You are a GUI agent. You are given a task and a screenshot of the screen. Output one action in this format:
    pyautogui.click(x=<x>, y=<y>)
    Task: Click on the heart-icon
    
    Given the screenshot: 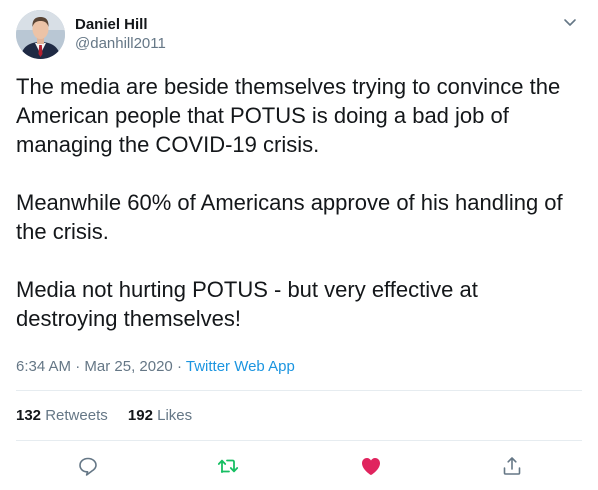 What is the action you would take?
    pyautogui.click(x=371, y=466)
    